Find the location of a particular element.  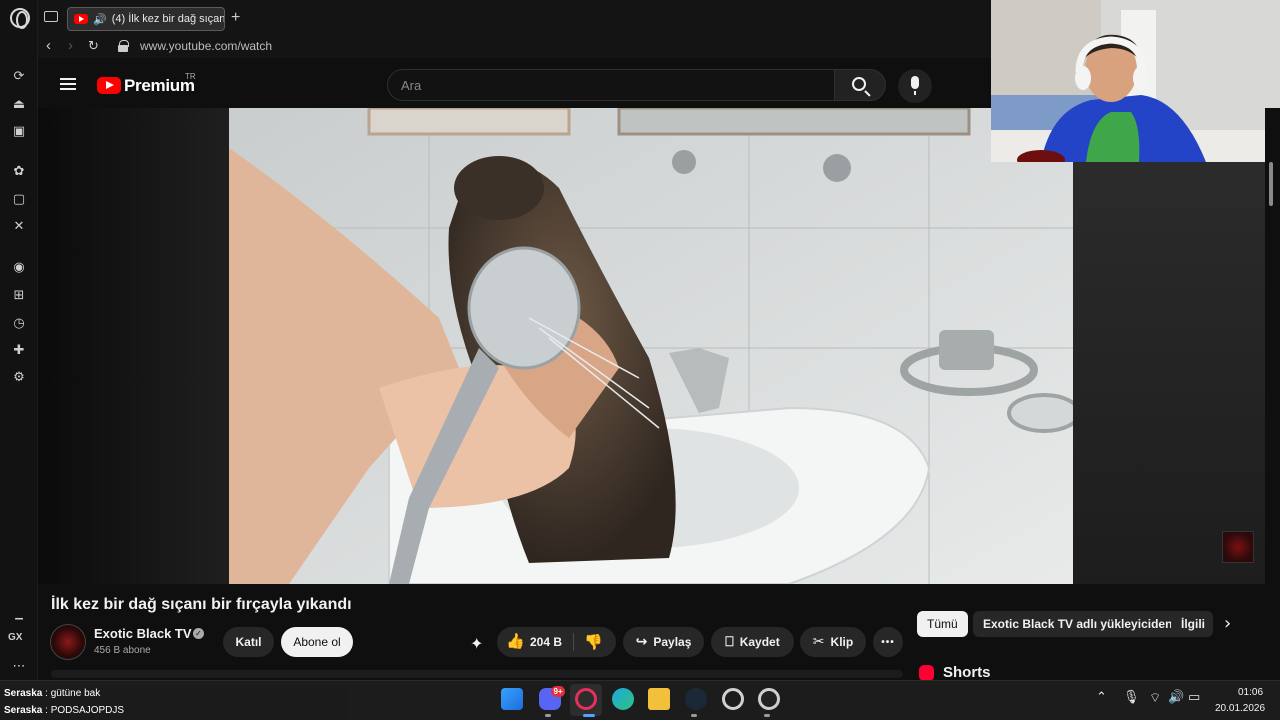

join-button: Katıl is located at coordinates (248, 642).